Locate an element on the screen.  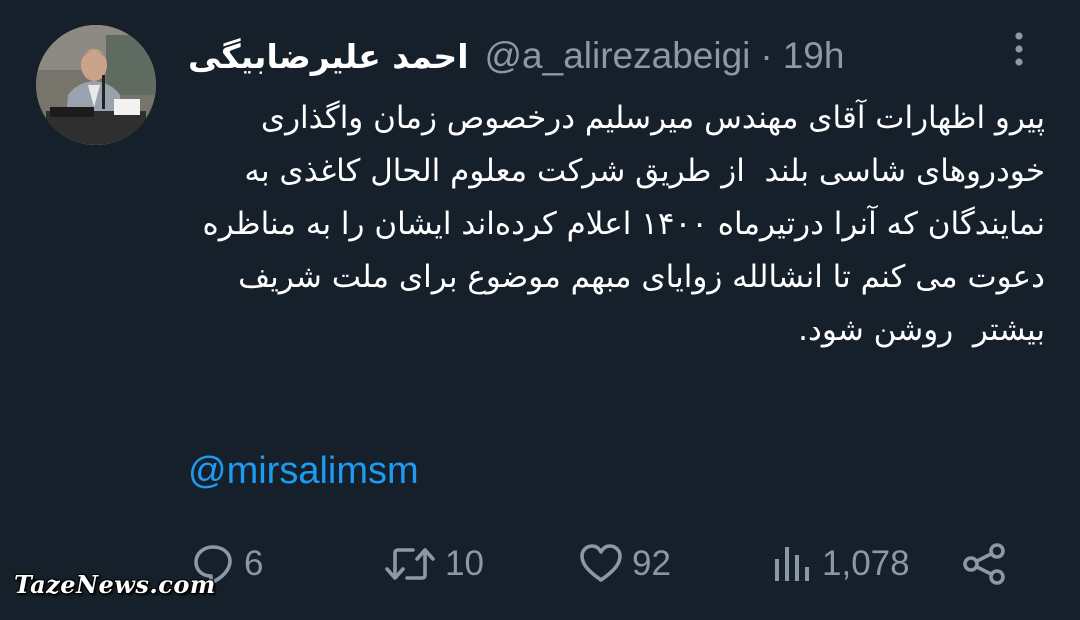
tweet-header: احمد علیرضابیگی @a_alirezabeigi · 19h is located at coordinates (578, 56).